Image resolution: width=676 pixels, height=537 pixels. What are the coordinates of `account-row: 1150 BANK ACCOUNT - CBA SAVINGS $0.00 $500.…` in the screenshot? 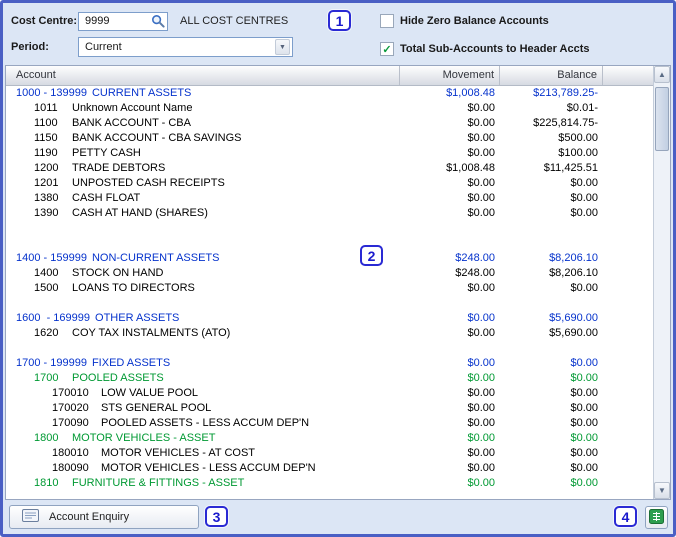 It's located at (329, 138).